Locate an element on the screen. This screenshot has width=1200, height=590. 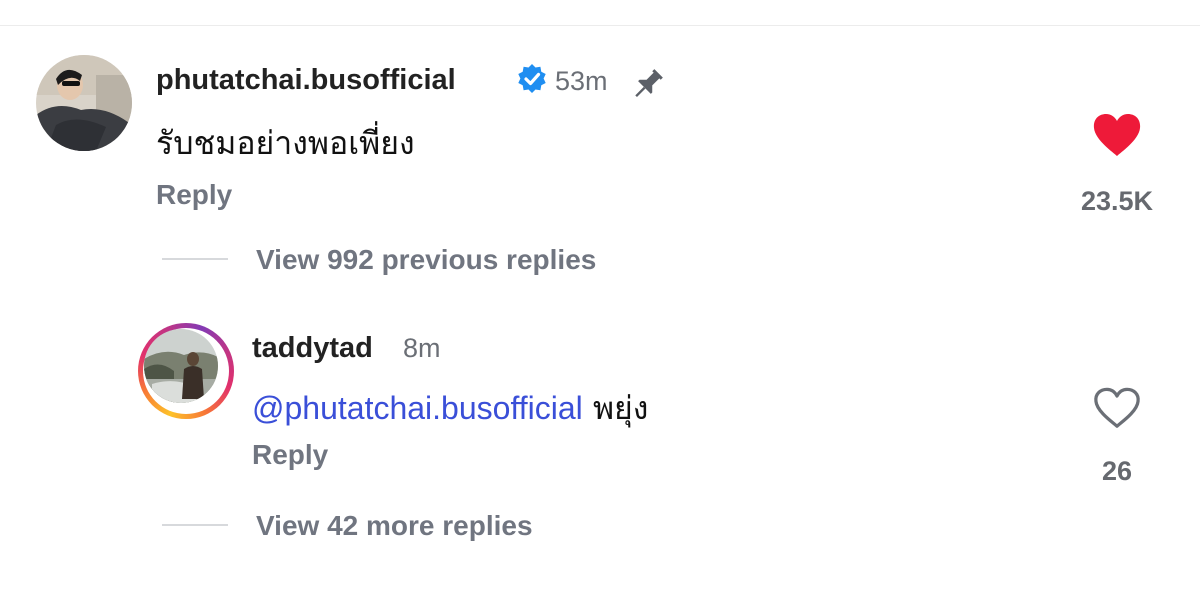
verified-badge-icon is located at coordinates (532, 78).